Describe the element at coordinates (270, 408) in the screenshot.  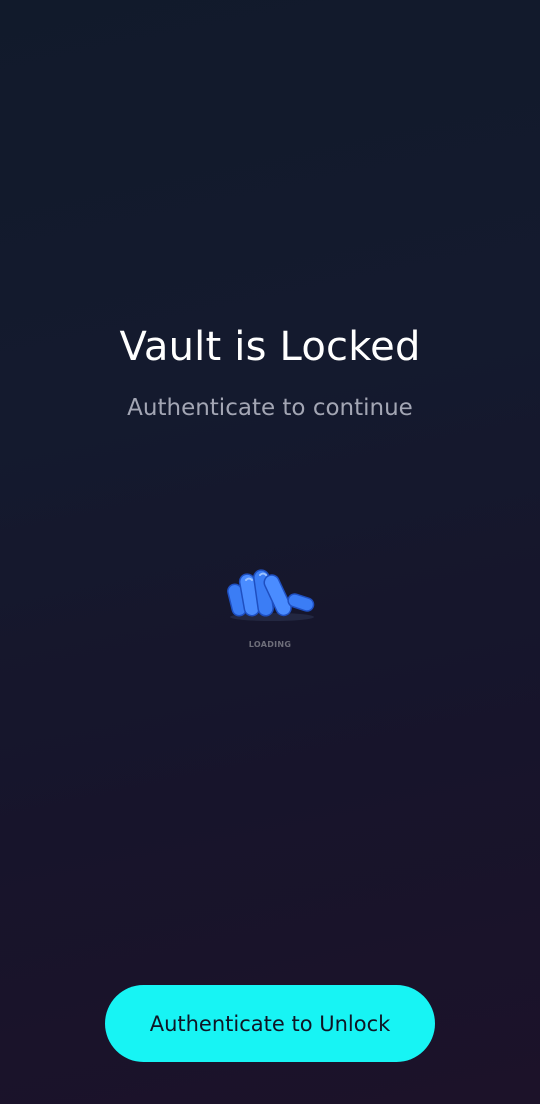
I see `page-subtitle: Authenticate to continue` at that location.